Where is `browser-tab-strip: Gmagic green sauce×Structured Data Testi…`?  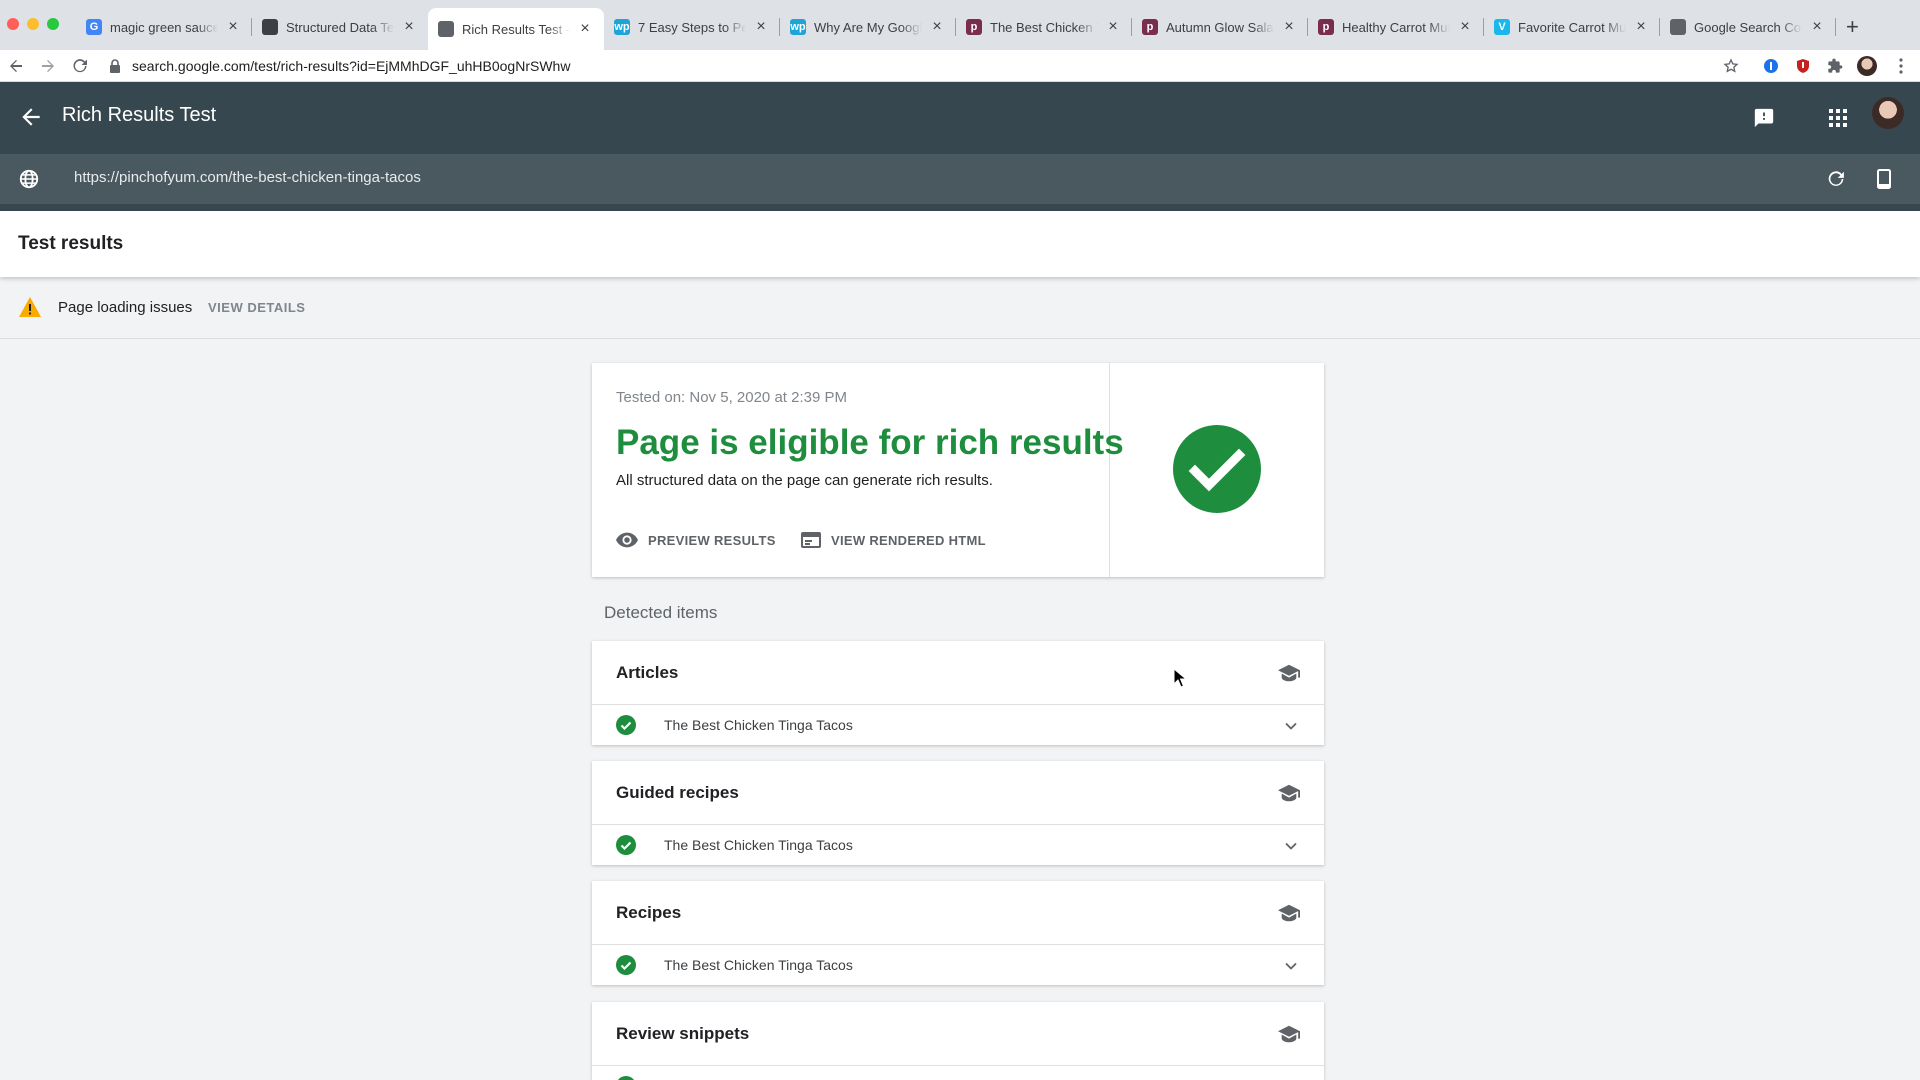 browser-tab-strip: Gmagic green sauce×Structured Data Testi… is located at coordinates (960, 25).